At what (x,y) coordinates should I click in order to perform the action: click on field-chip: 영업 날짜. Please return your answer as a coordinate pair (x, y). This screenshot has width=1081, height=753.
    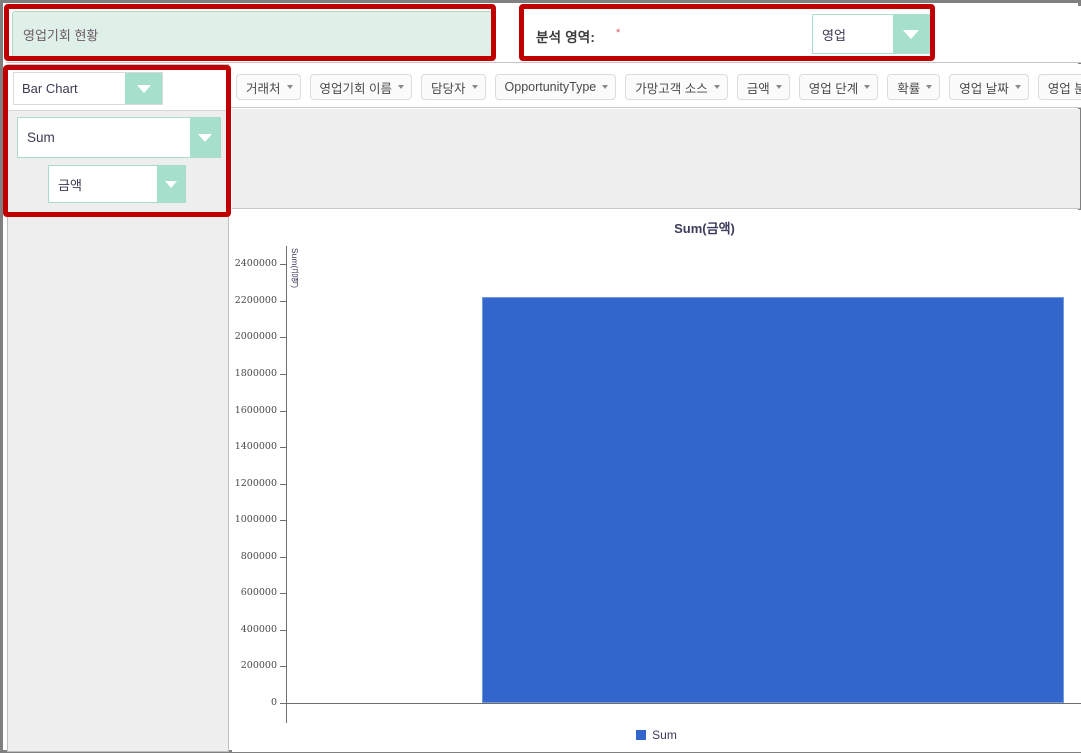
    Looking at the image, I should click on (989, 87).